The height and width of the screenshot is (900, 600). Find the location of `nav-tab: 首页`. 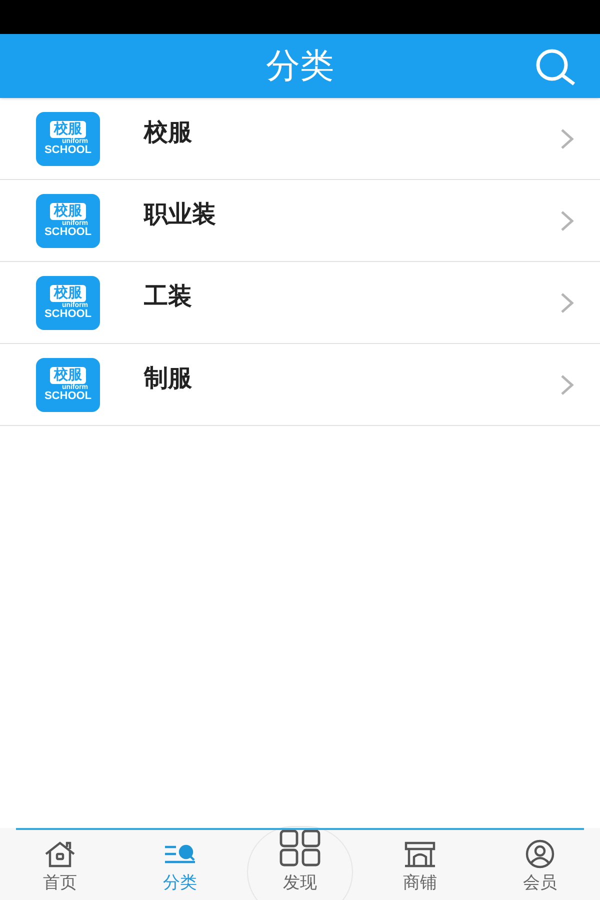

nav-tab: 首页 is located at coordinates (60, 867).